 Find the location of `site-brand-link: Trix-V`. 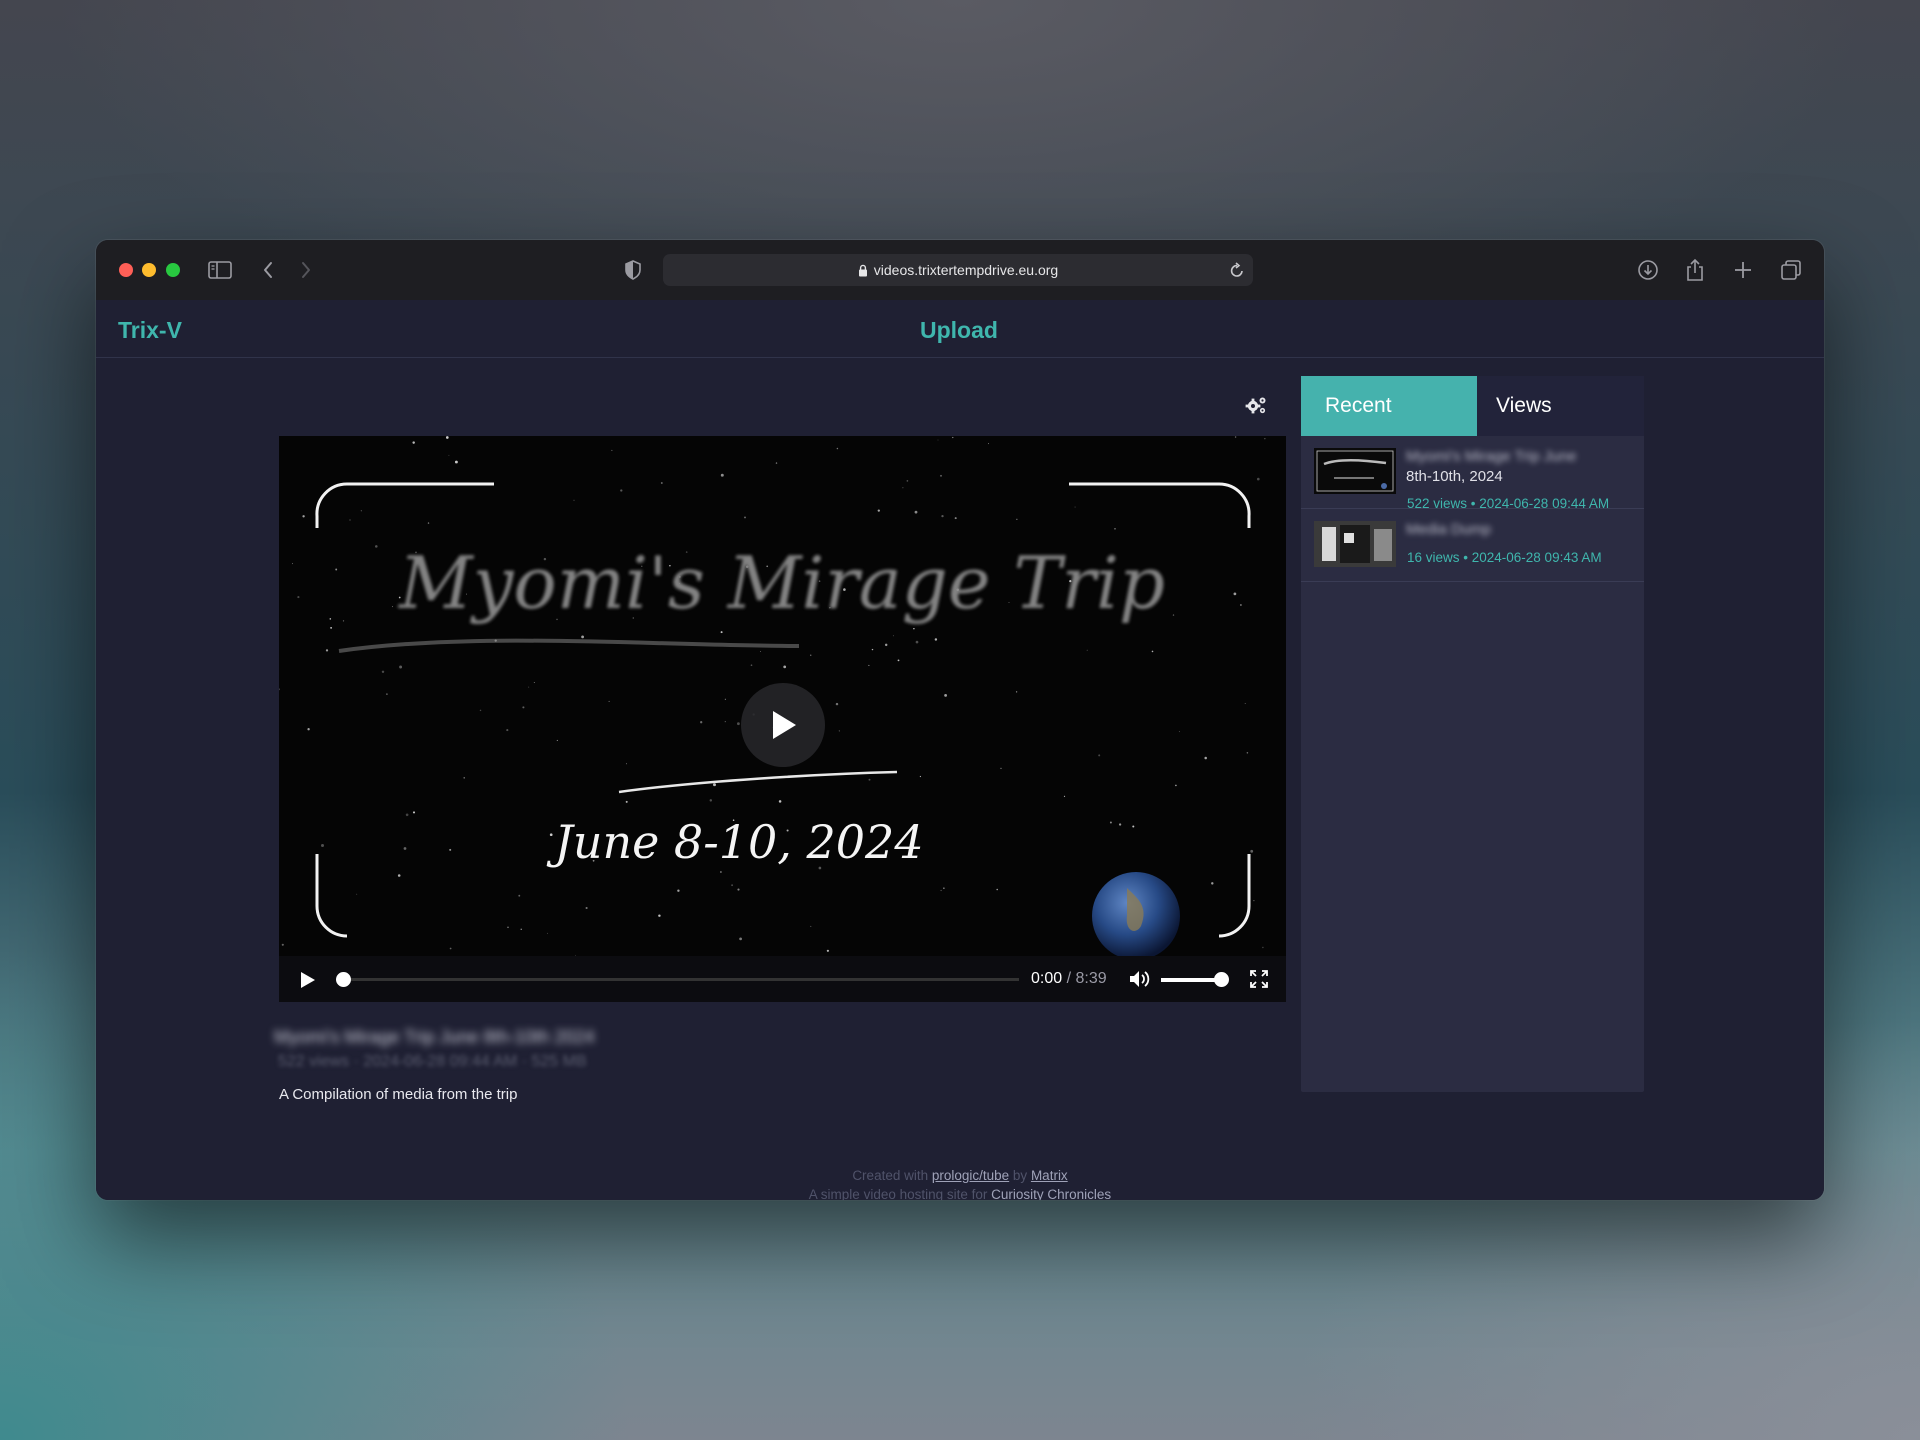

site-brand-link: Trix-V is located at coordinates (150, 330).